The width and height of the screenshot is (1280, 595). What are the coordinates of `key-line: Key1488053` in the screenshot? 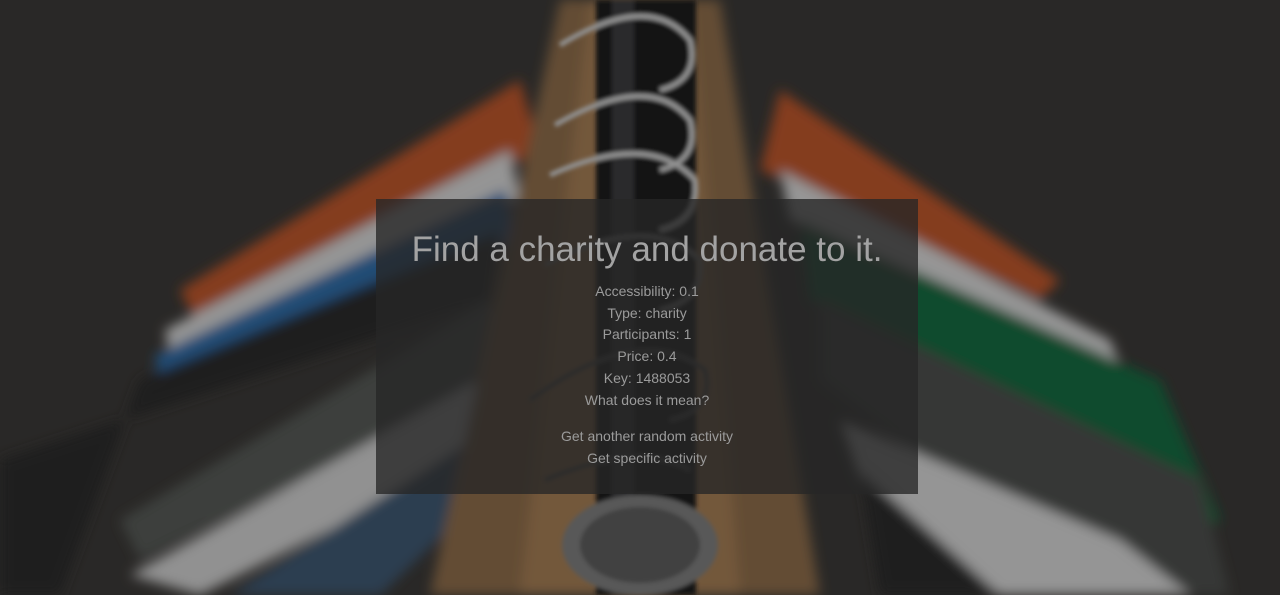 It's located at (647, 379).